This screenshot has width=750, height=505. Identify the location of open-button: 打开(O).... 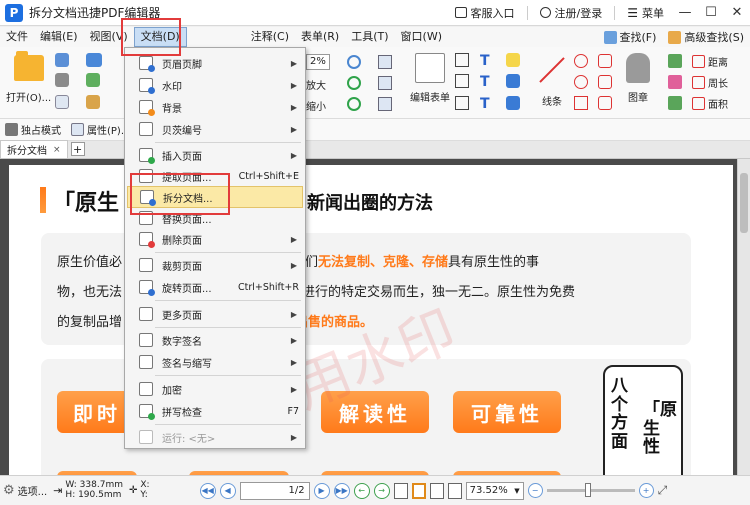
(28, 77).